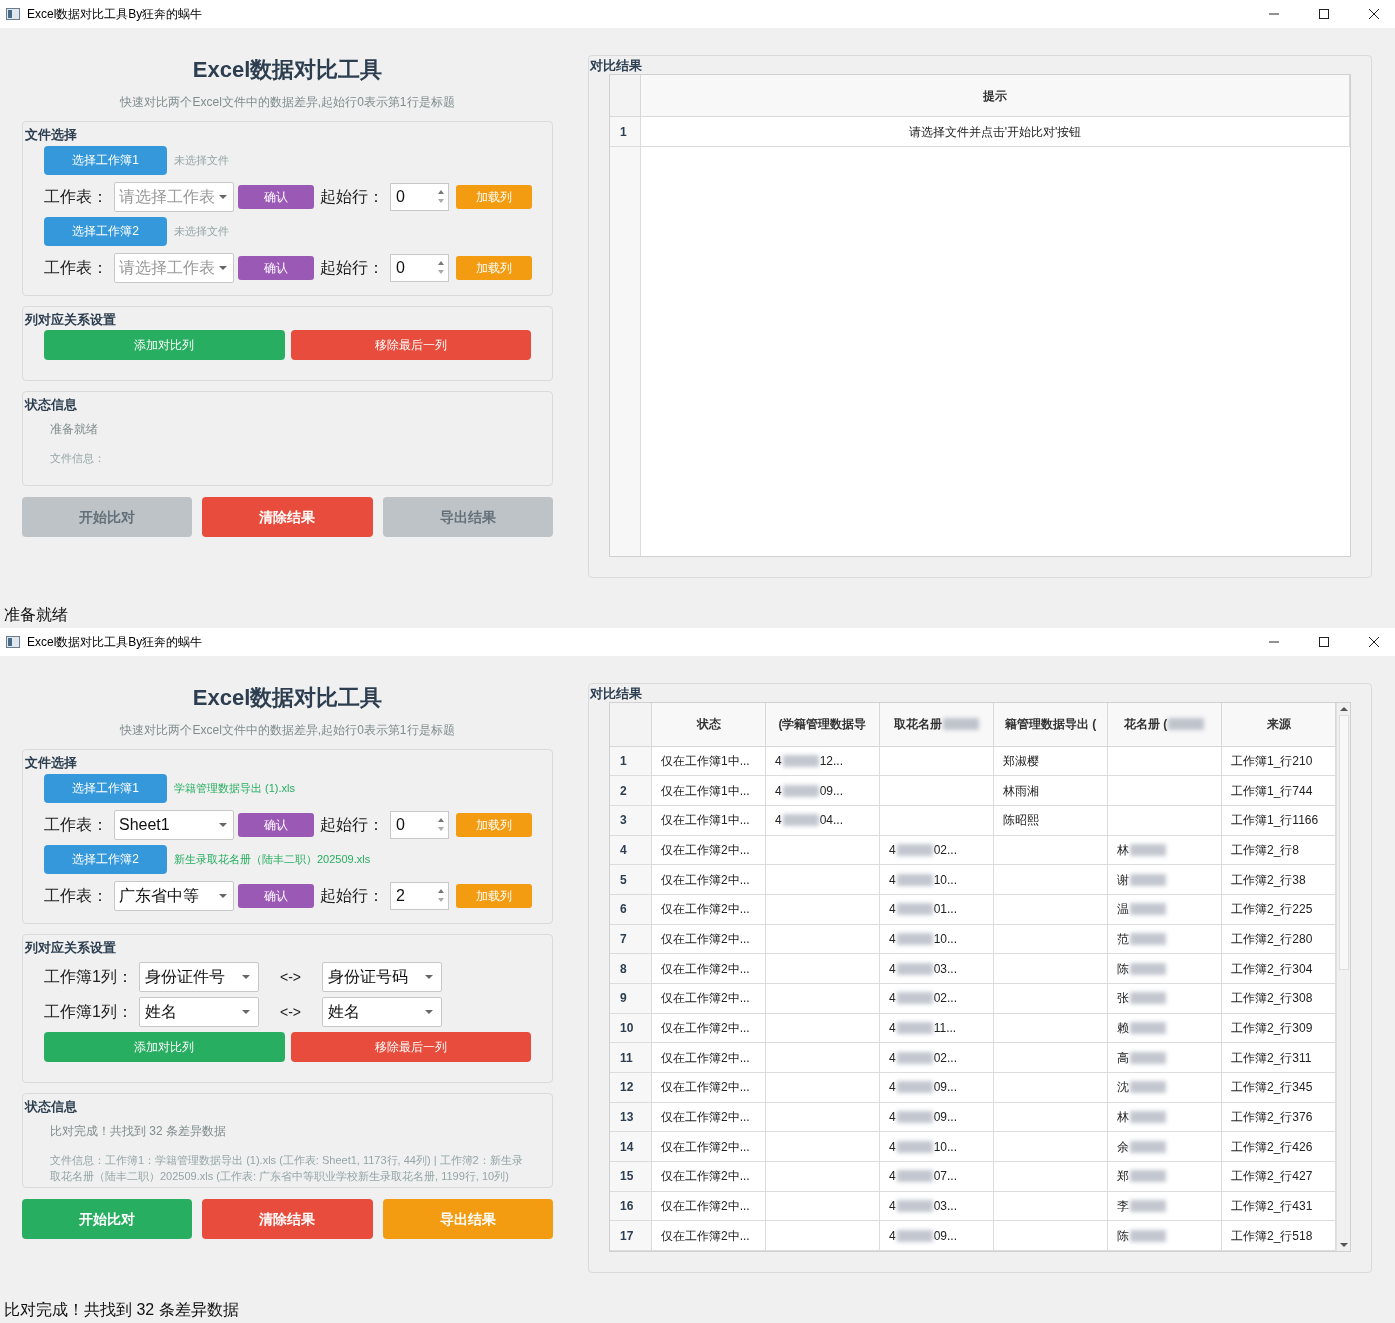 This screenshot has width=1395, height=1323. Describe the element at coordinates (77, 458) in the screenshot. I see `file-info-text: 文件信息：` at that location.